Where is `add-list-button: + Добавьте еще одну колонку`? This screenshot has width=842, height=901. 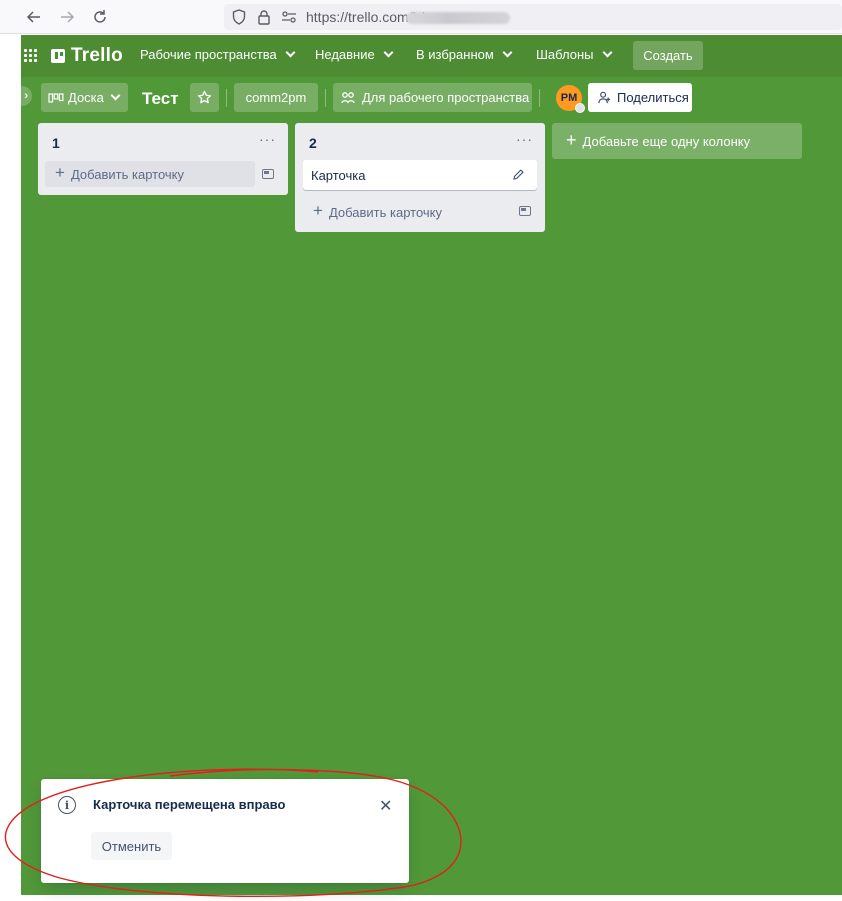
add-list-button: + Добавьте еще одну колонку is located at coordinates (677, 141).